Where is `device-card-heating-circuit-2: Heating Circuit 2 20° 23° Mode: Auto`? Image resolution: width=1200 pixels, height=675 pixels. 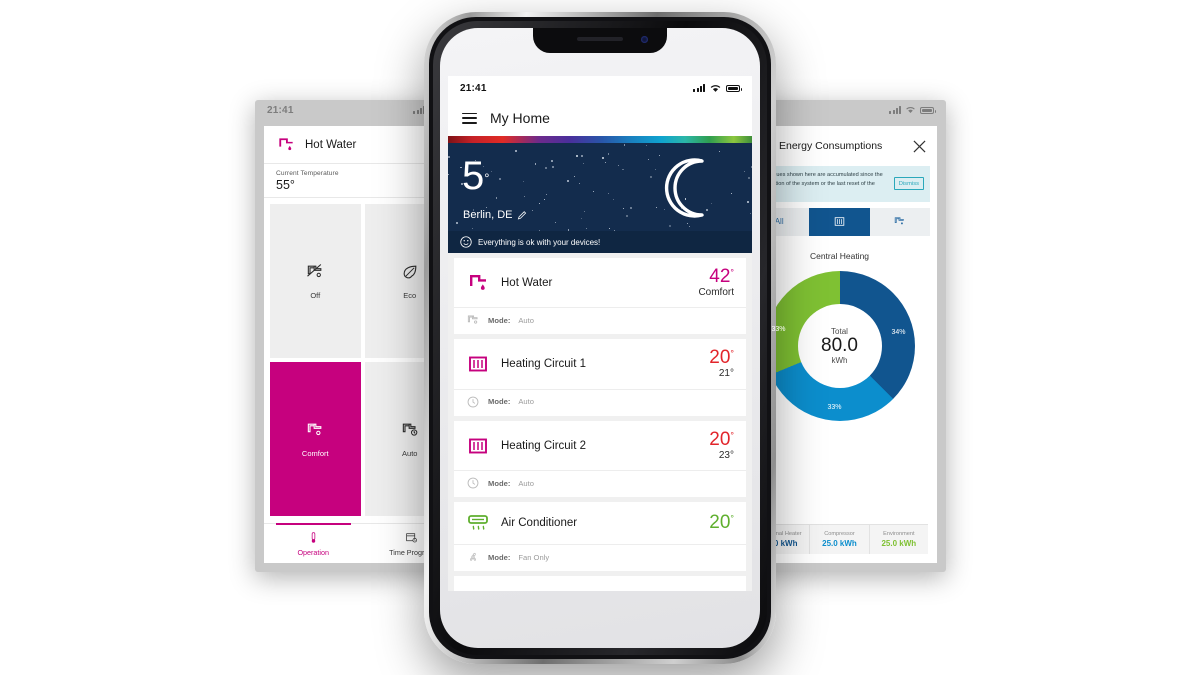
device-card-heating-circuit-2: Heating Circuit 2 20° 23° Mode: Auto is located at coordinates (600, 459).